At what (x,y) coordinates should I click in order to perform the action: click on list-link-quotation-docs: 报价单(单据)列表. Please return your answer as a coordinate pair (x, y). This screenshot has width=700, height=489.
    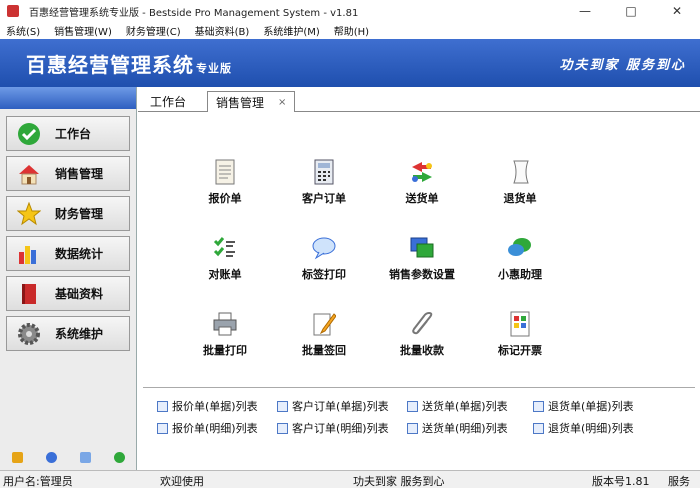
    Looking at the image, I should click on (207, 406).